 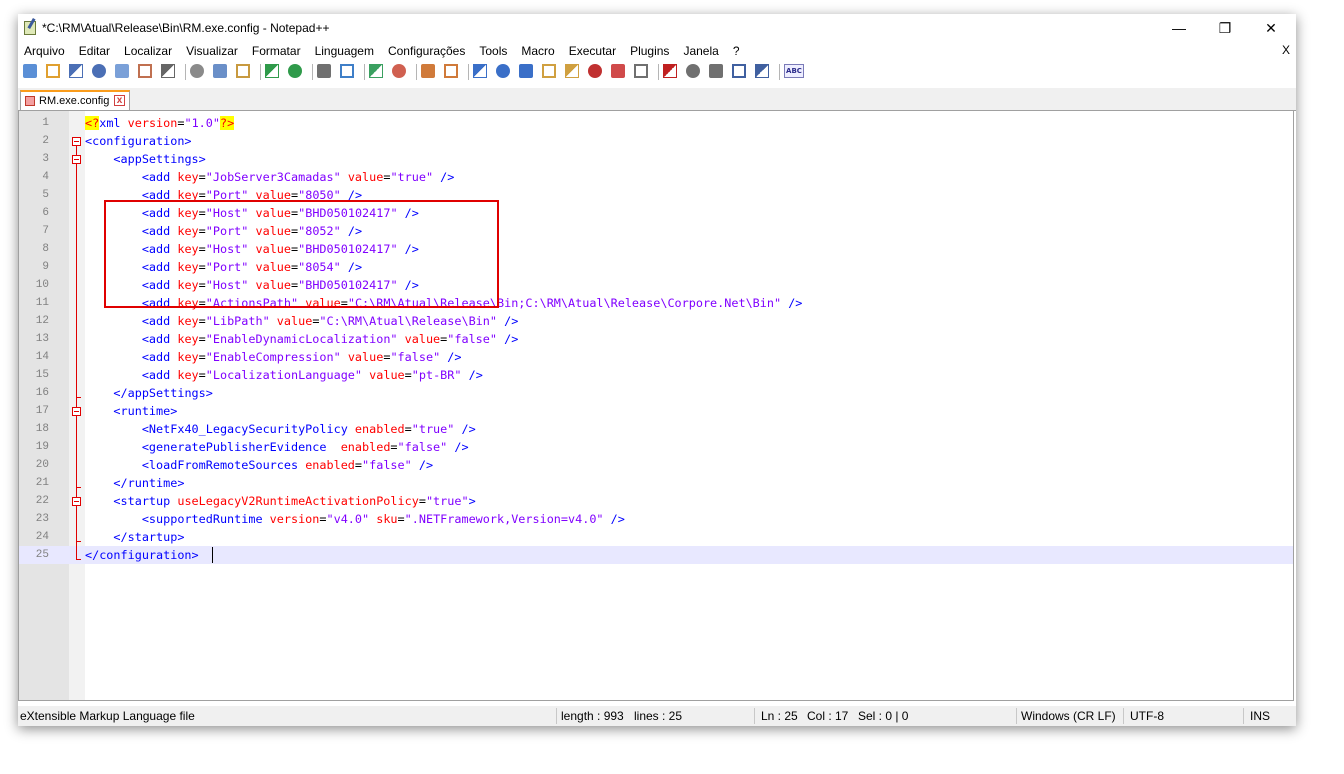 I want to click on show-all-chars-icon, so click(x=503, y=71).